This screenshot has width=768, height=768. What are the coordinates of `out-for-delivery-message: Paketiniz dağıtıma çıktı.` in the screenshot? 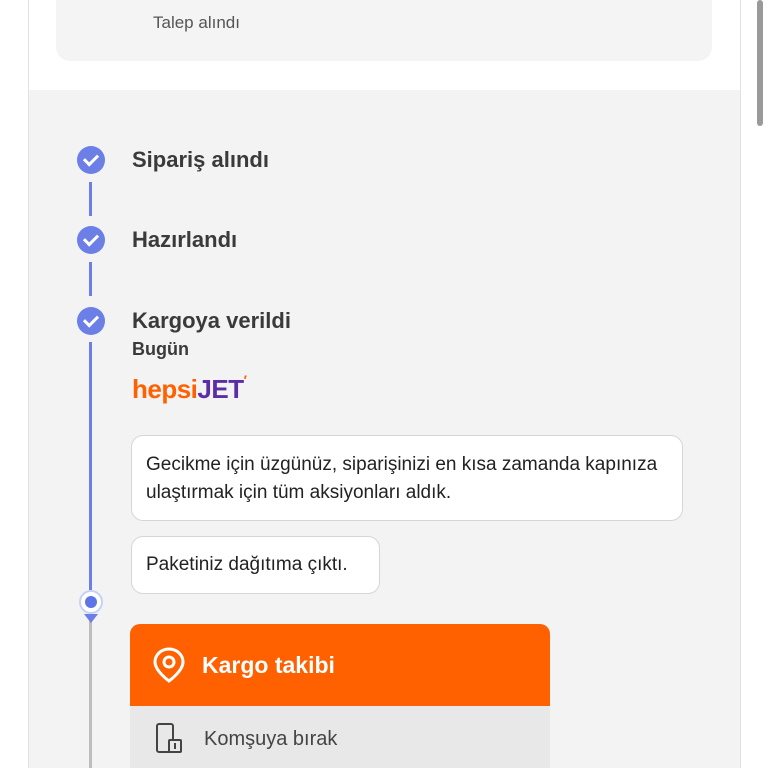 It's located at (255, 565).